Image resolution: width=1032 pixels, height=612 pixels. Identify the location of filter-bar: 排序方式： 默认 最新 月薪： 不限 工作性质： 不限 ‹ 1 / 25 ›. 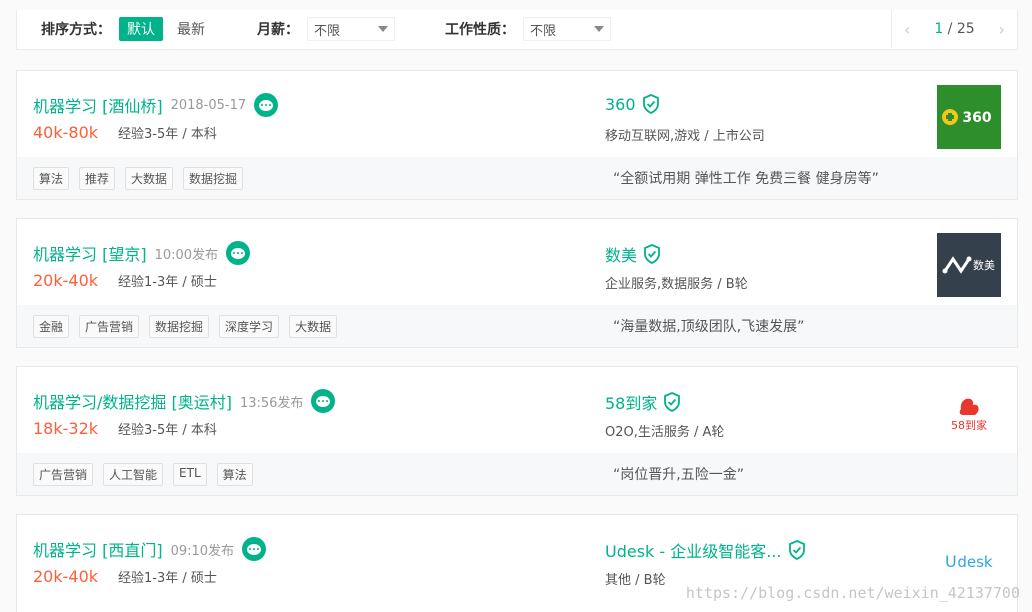
(517, 30).